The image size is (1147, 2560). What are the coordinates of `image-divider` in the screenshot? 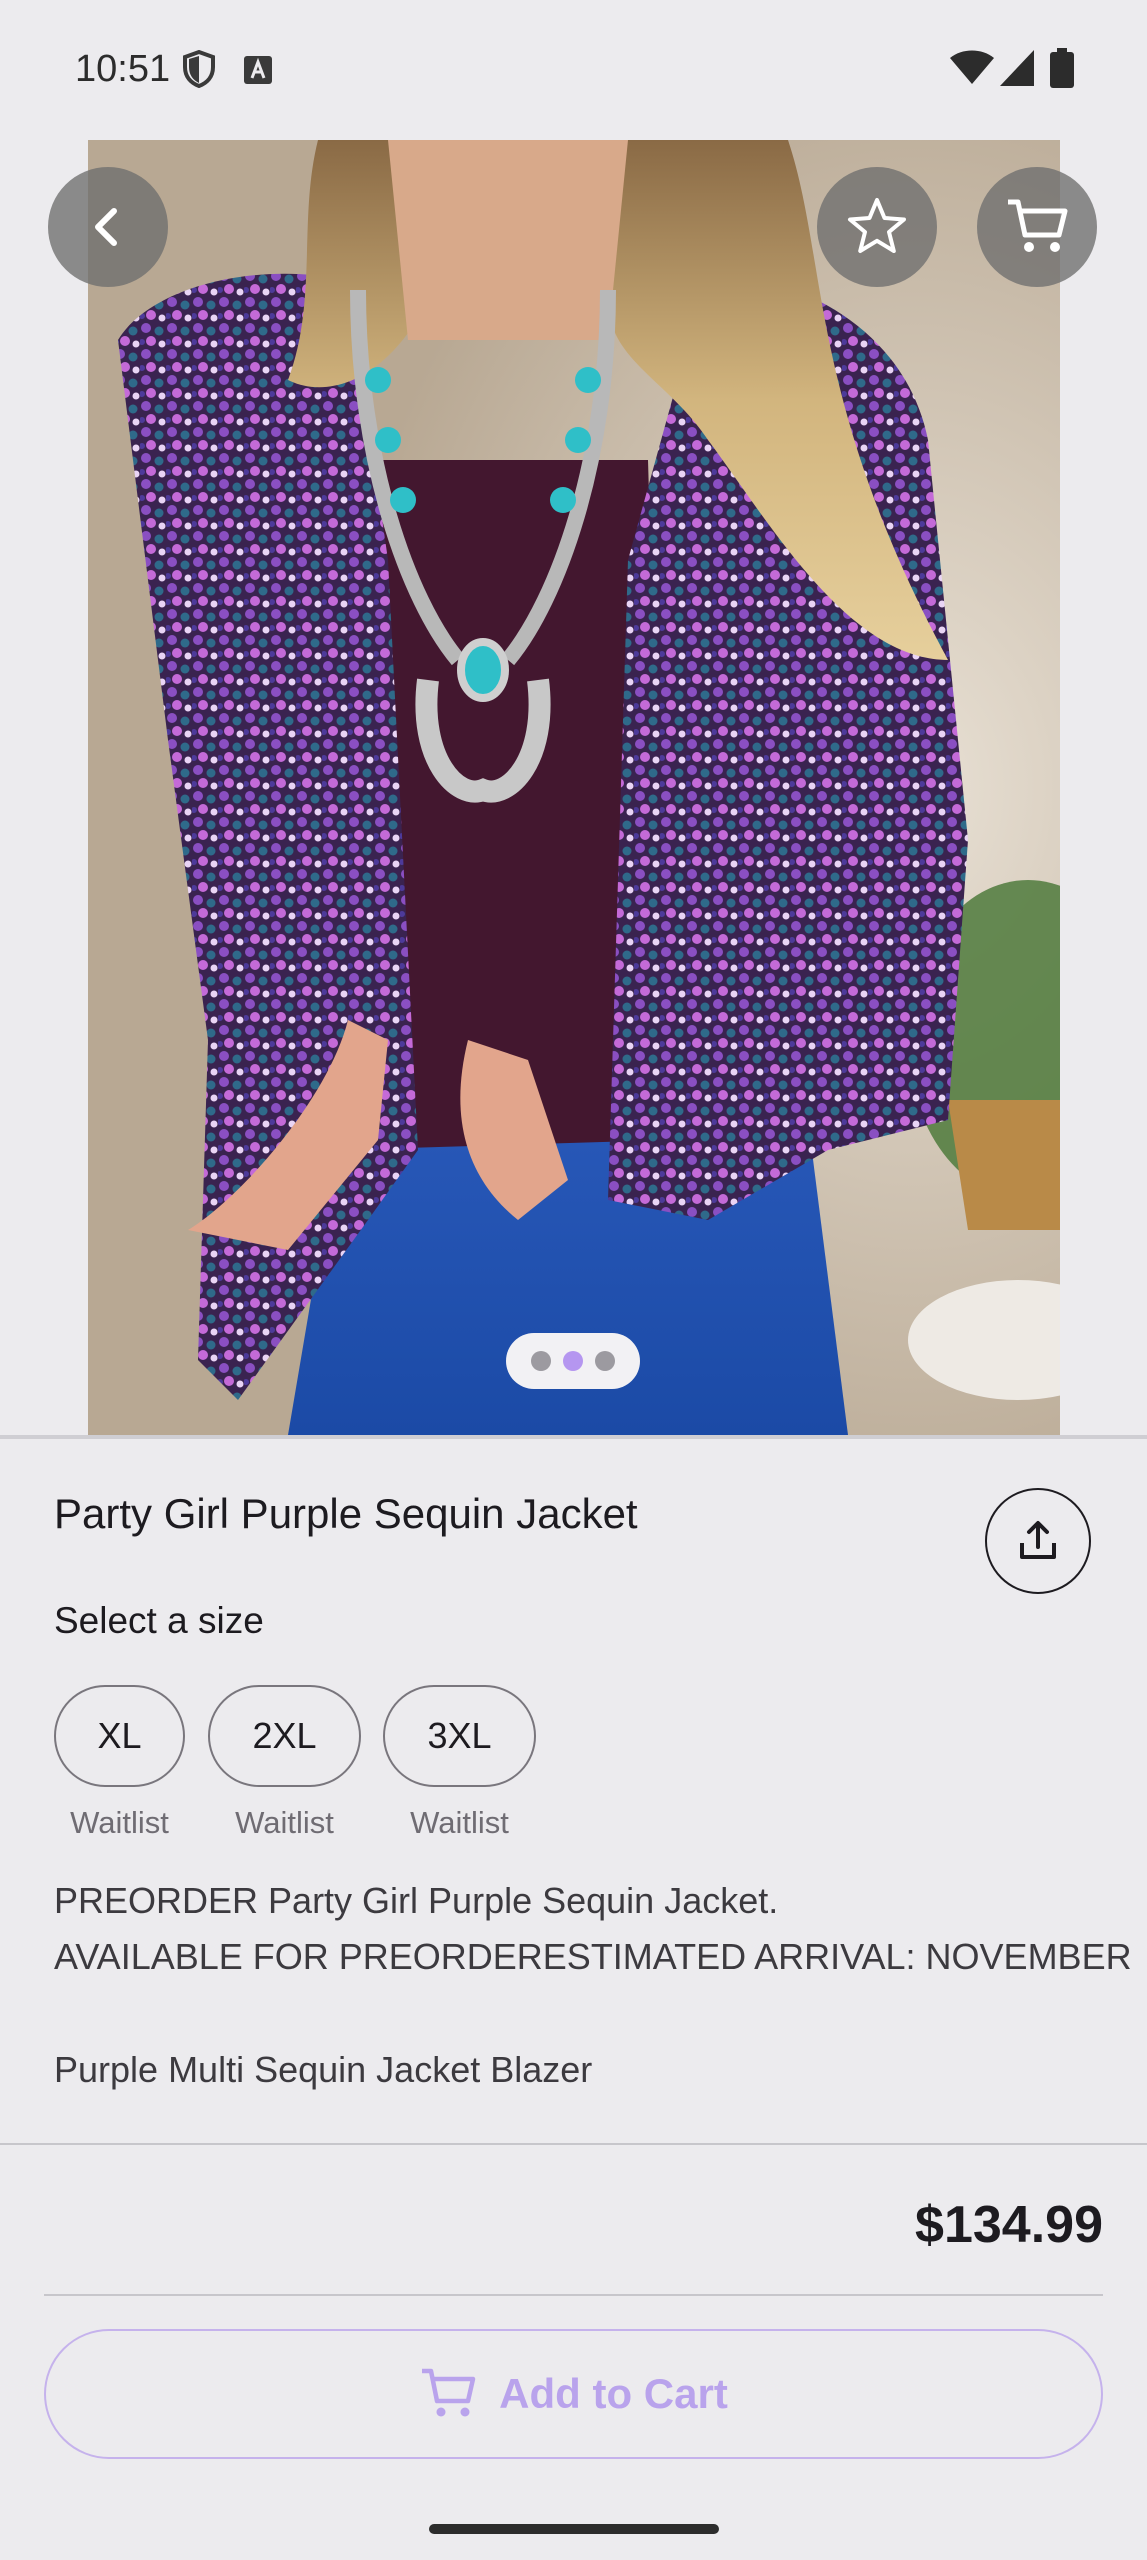 It's located at (573, 1437).